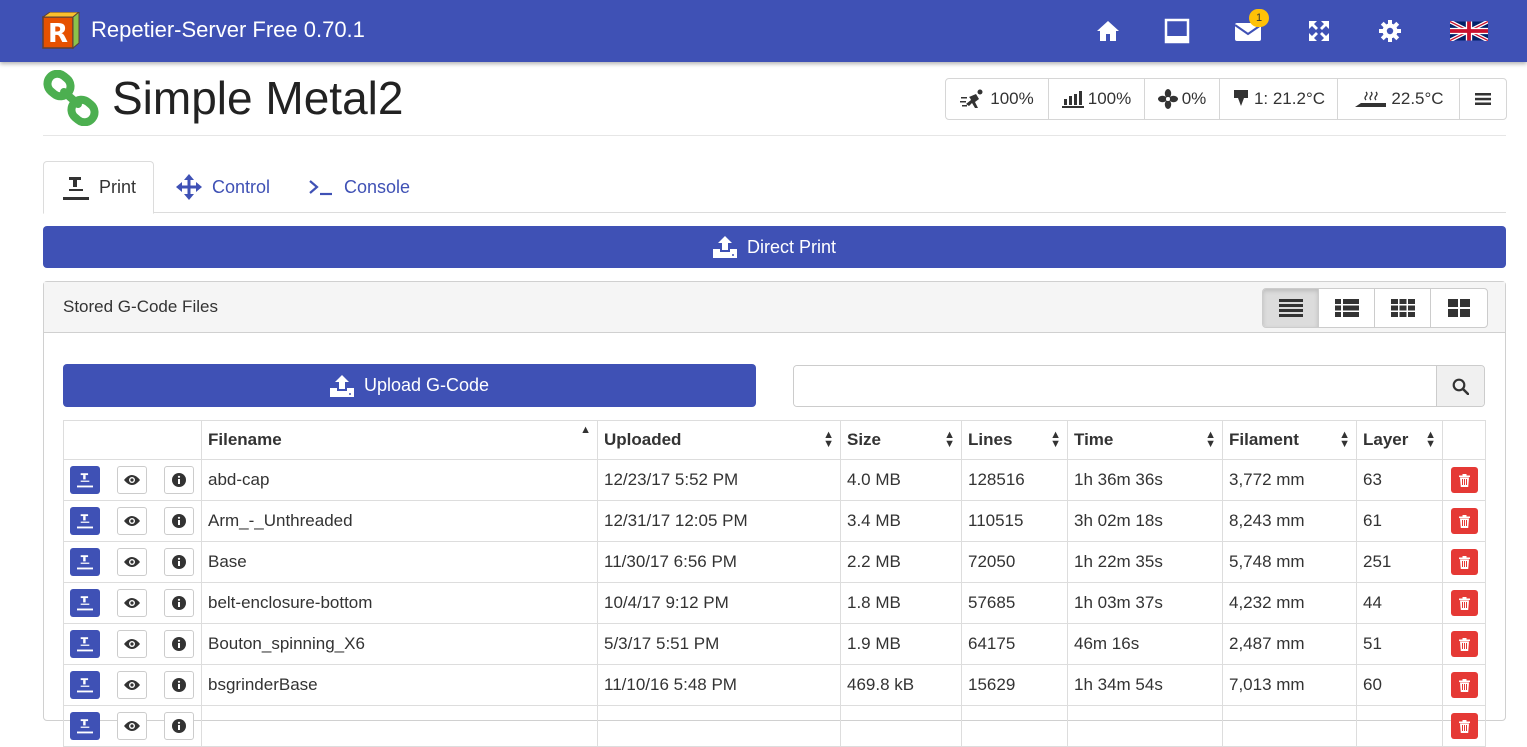  I want to click on cell-time: 3h 02m 18s, so click(1145, 521).